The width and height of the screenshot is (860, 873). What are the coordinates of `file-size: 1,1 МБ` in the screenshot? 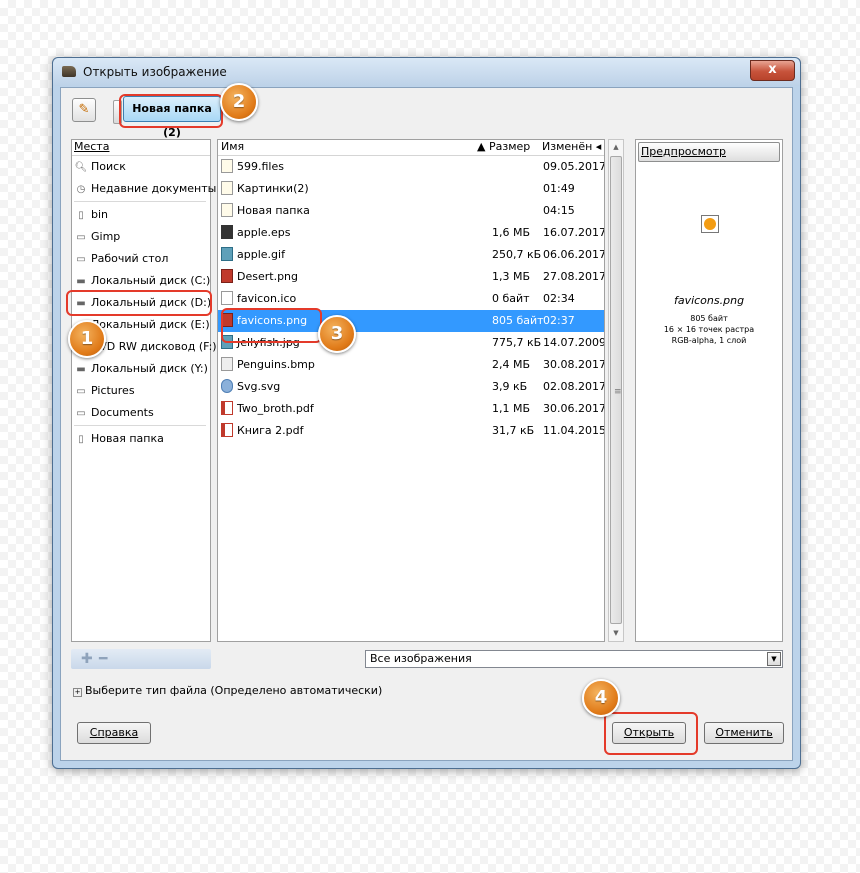 It's located at (511, 408).